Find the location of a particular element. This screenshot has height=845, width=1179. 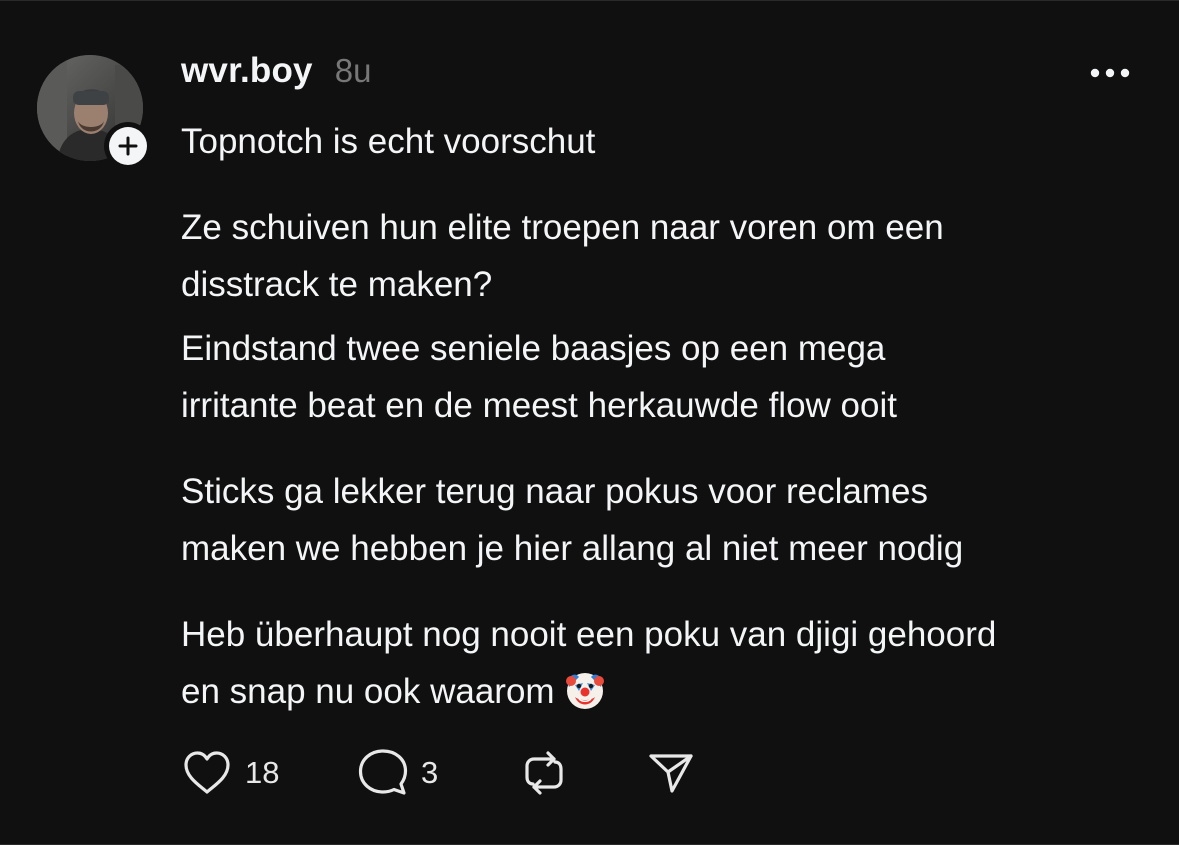

post-header: wvr.boy 8u is located at coordinates (276, 75).